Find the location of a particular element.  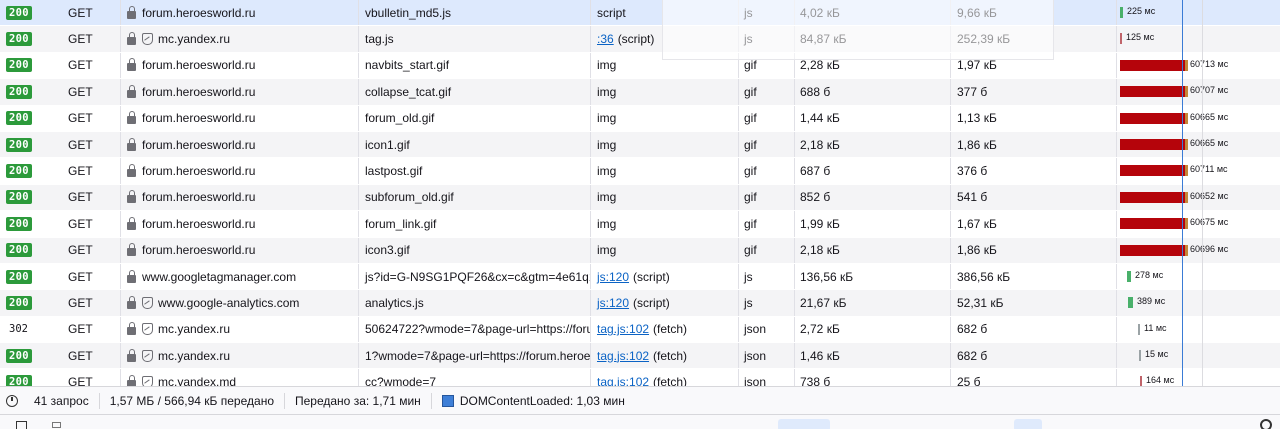

size-cell: 1,13 кБ is located at coordinates (1033, 118).